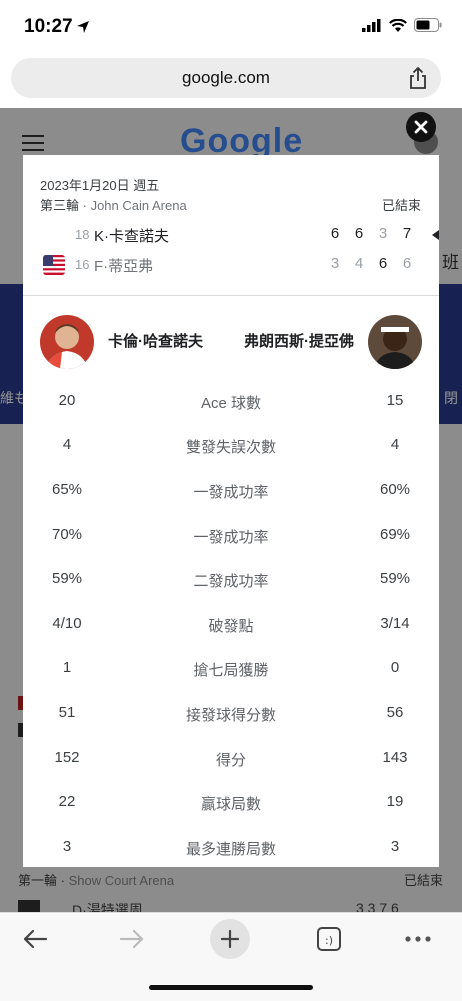 Image resolution: width=462 pixels, height=1001 pixels. What do you see at coordinates (395, 489) in the screenshot?
I see `stat-right-value: 60%` at bounding box center [395, 489].